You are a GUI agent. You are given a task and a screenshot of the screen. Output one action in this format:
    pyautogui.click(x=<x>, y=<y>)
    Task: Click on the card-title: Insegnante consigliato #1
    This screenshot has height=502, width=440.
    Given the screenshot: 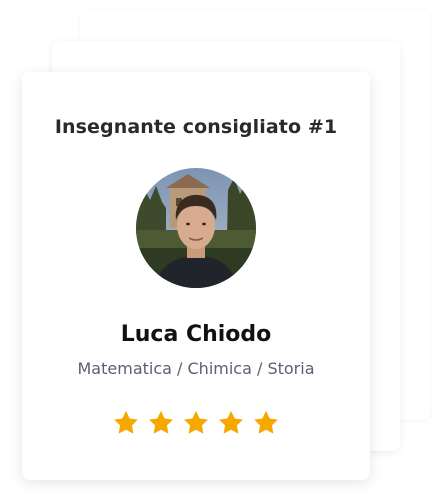 What is the action you would take?
    pyautogui.click(x=196, y=127)
    